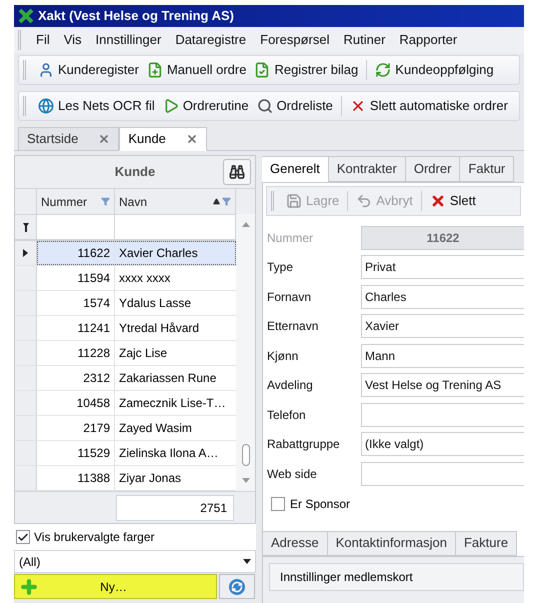  What do you see at coordinates (96, 106) in the screenshot?
I see `toolbar-button: Les Nets OCR fil` at bounding box center [96, 106].